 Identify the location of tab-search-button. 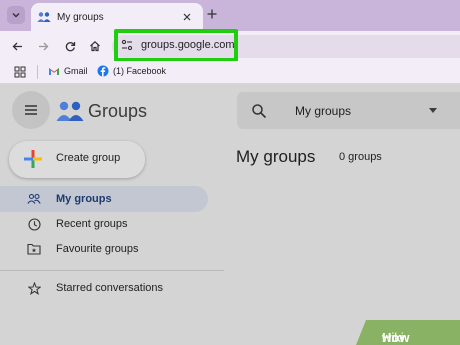
(16, 15).